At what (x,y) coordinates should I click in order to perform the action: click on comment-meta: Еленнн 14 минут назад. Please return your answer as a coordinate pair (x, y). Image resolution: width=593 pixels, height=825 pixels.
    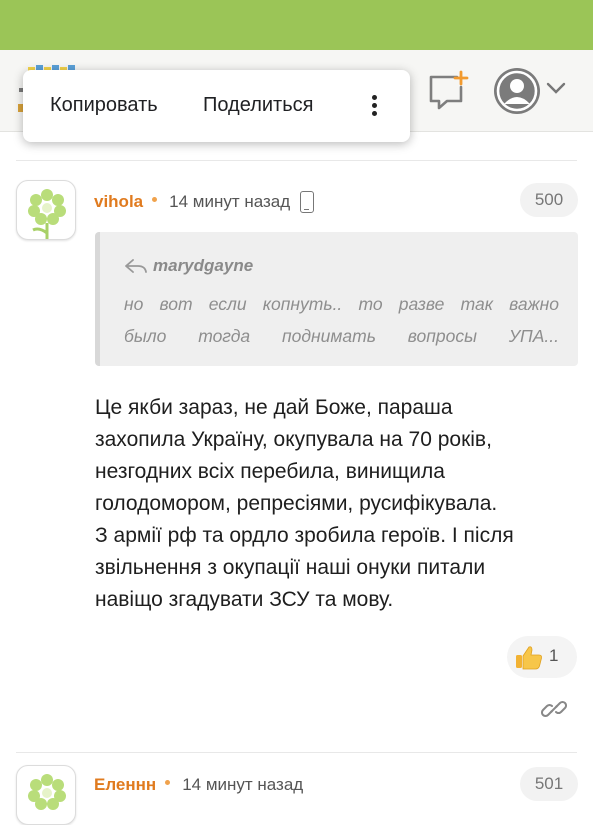
    Looking at the image, I should click on (198, 785).